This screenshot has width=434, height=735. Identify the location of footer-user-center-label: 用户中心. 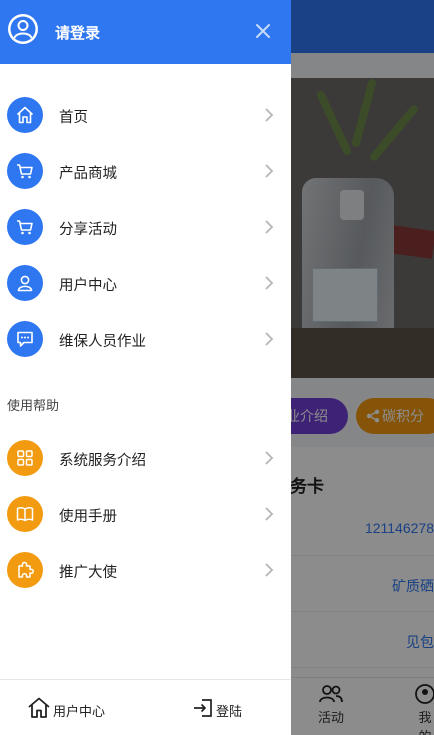
(79, 711).